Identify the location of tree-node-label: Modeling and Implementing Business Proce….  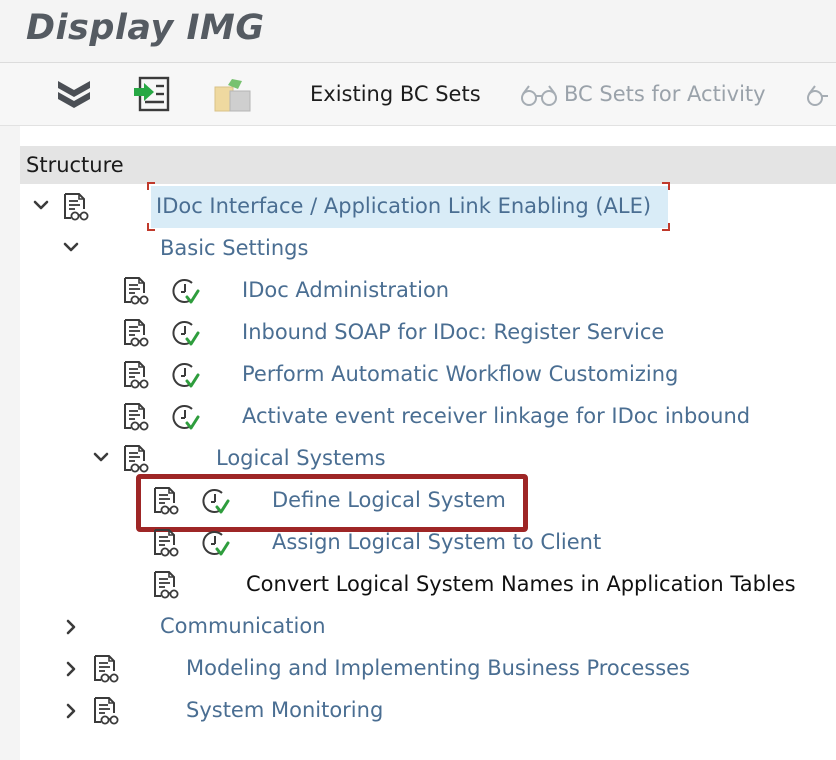
(438, 668).